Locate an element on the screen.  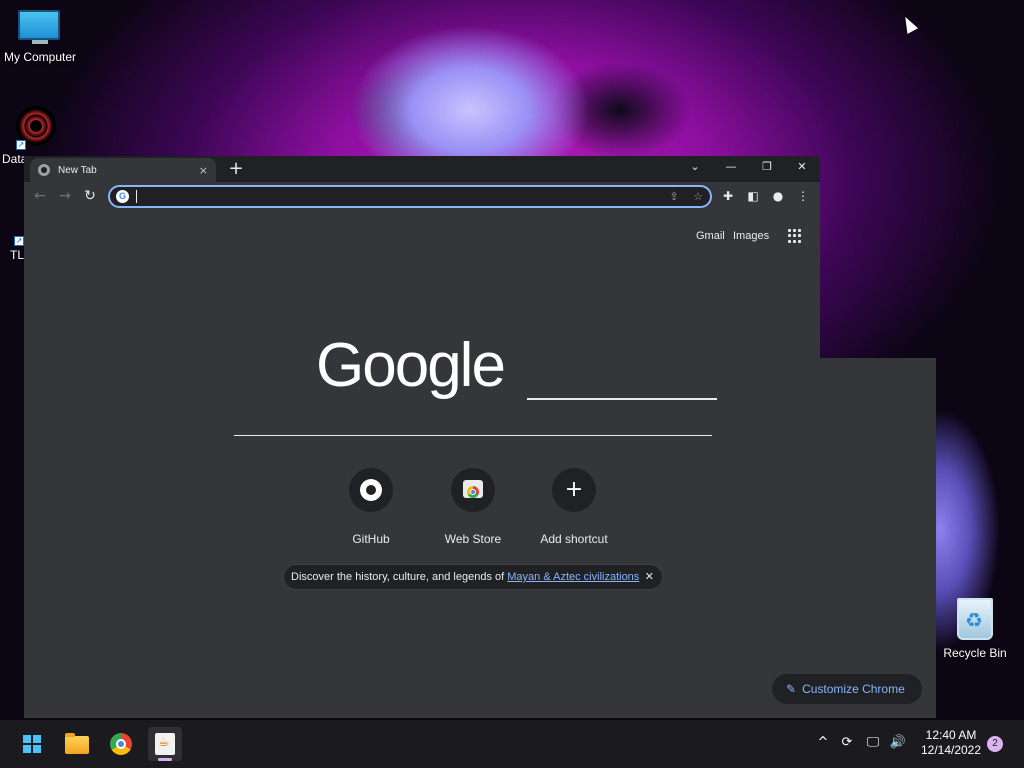
desktop-icon-recycle-bin: Recycle Bin is located at coordinates (975, 629).